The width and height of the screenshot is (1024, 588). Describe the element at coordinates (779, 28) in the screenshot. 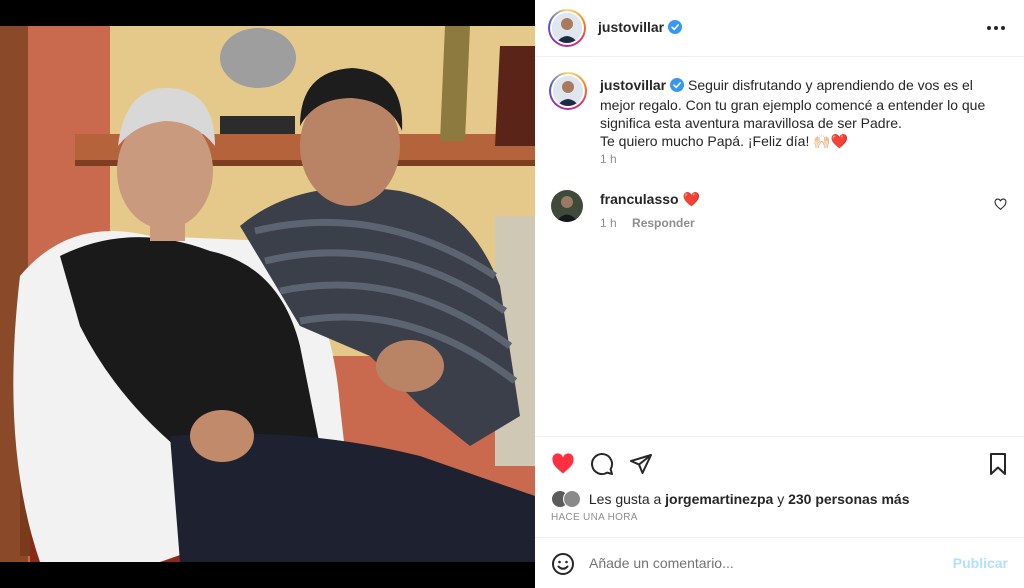

I see `post-header: justovillar` at that location.